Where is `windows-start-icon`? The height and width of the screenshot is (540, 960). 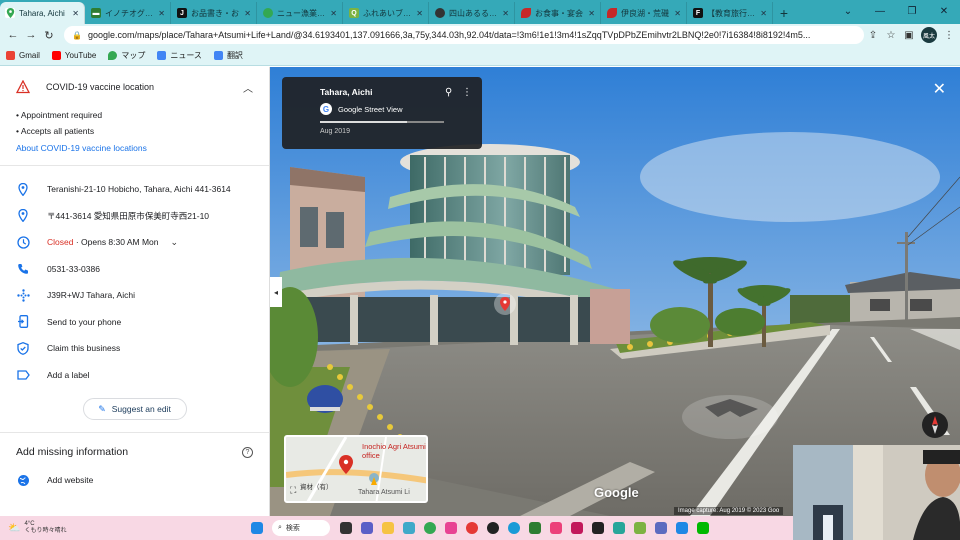 windows-start-icon is located at coordinates (256, 528).